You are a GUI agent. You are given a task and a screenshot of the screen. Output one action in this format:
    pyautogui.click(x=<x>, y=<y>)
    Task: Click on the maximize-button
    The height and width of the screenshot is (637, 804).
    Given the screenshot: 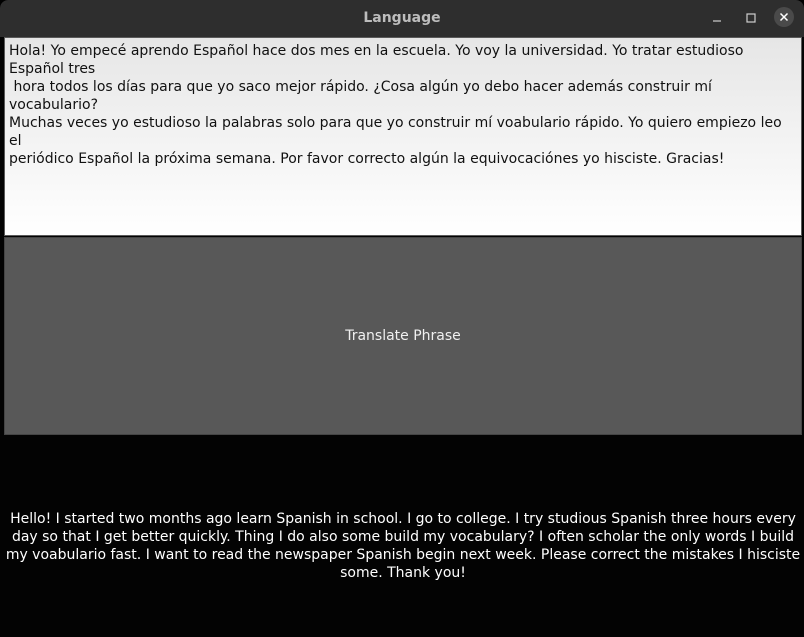 What is the action you would take?
    pyautogui.click(x=751, y=18)
    